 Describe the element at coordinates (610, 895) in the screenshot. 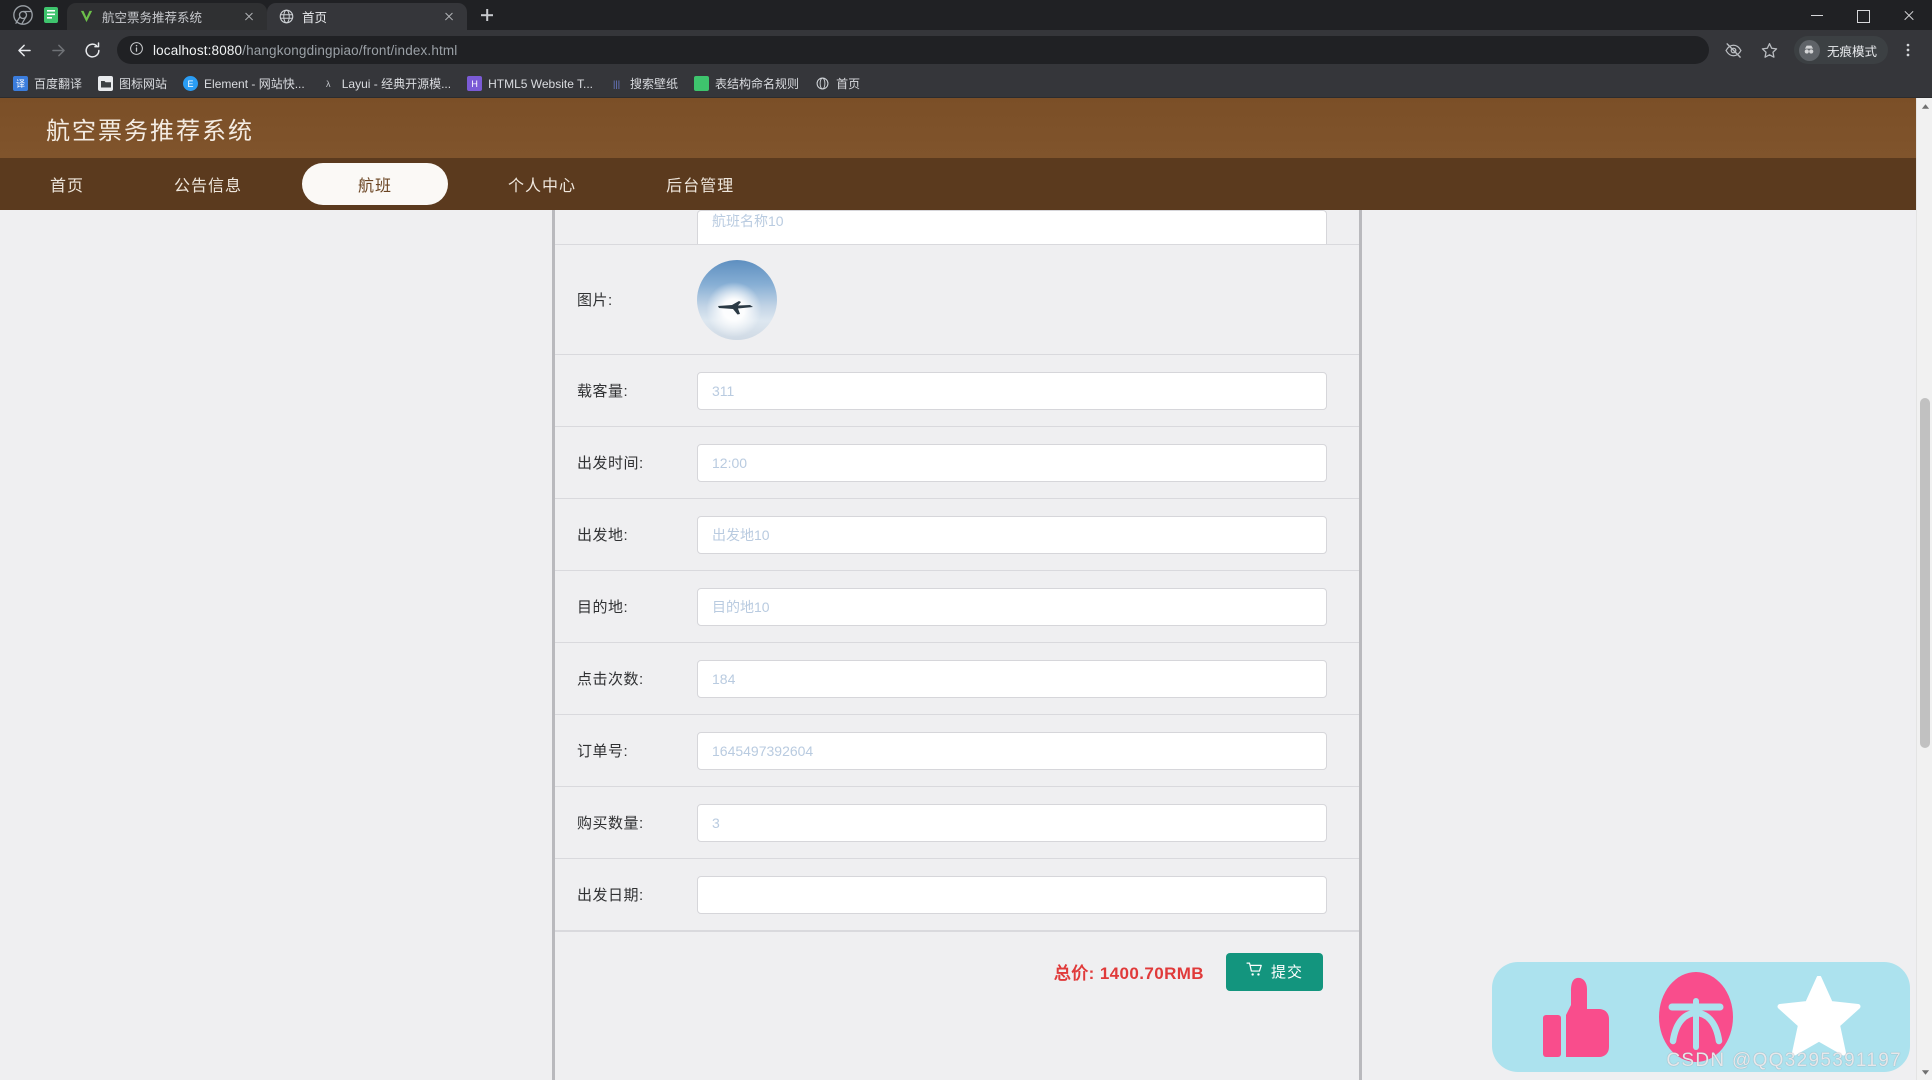

I see `form-label-departure-date: 出发日期:` at that location.